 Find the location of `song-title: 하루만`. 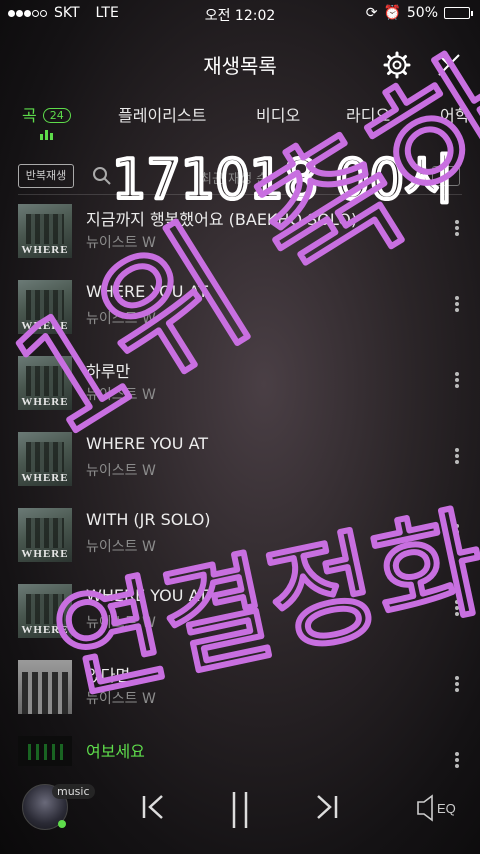

song-title: 하루만 is located at coordinates (108, 371).